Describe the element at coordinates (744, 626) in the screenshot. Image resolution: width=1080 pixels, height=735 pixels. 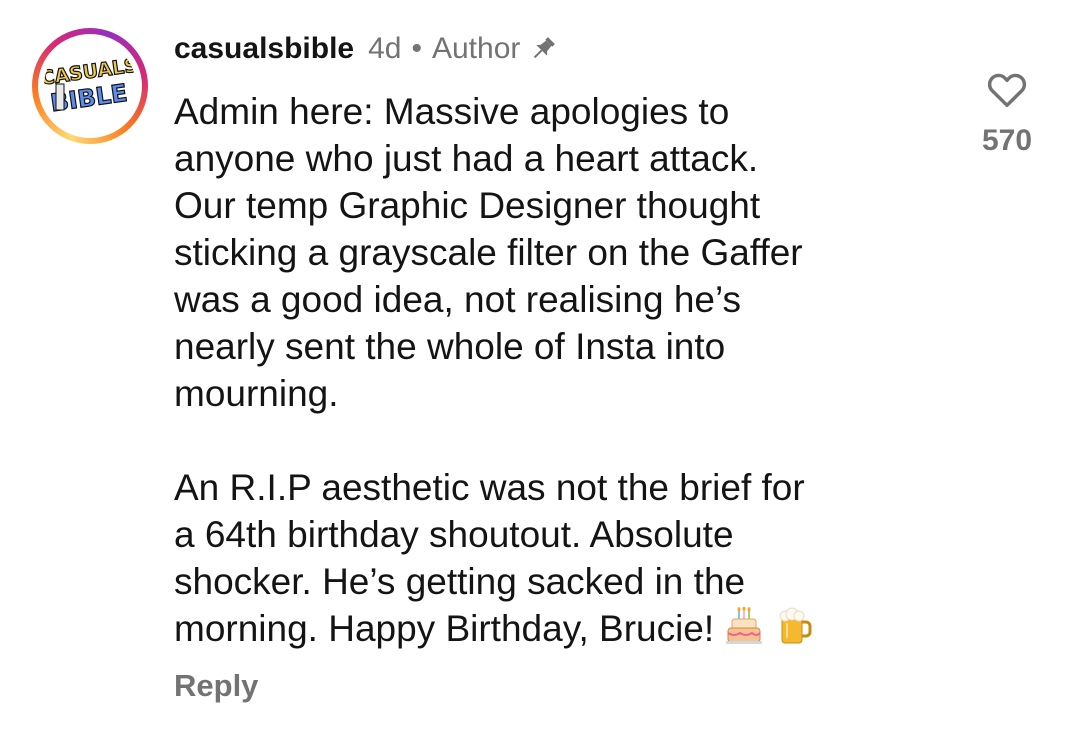
I see `birthday-cake-emoji` at that location.